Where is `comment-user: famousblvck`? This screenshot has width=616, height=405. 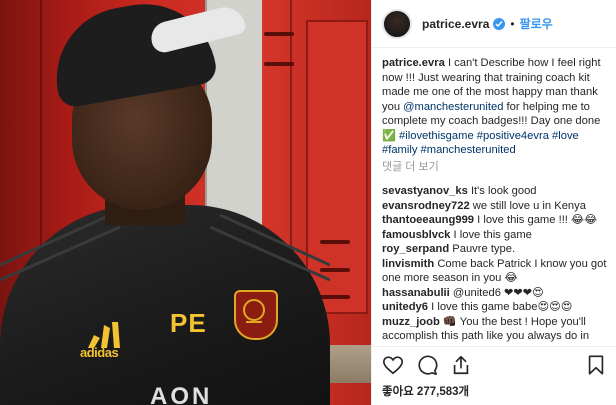
comment-user: famousblvck is located at coordinates (416, 235).